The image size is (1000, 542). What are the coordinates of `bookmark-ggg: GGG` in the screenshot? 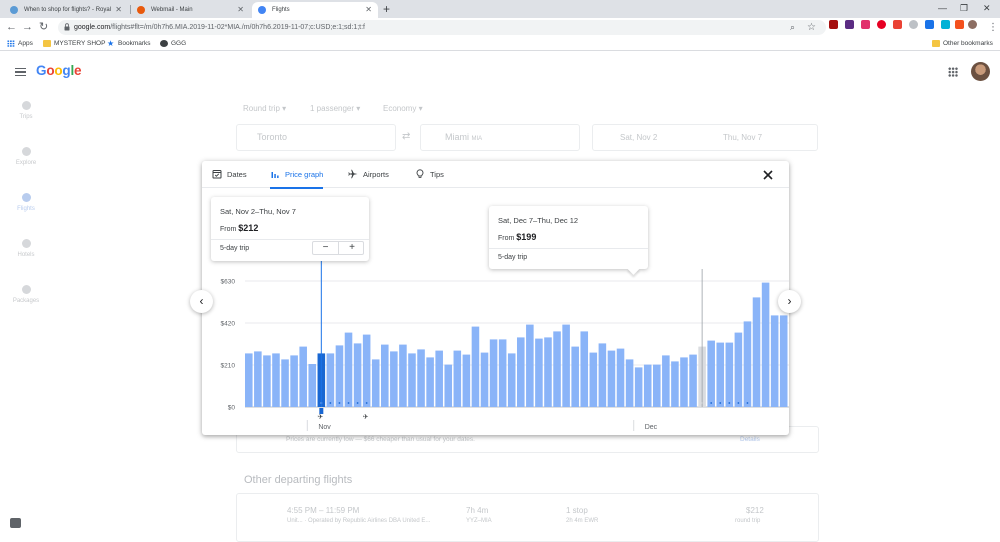 It's located at (173, 44).